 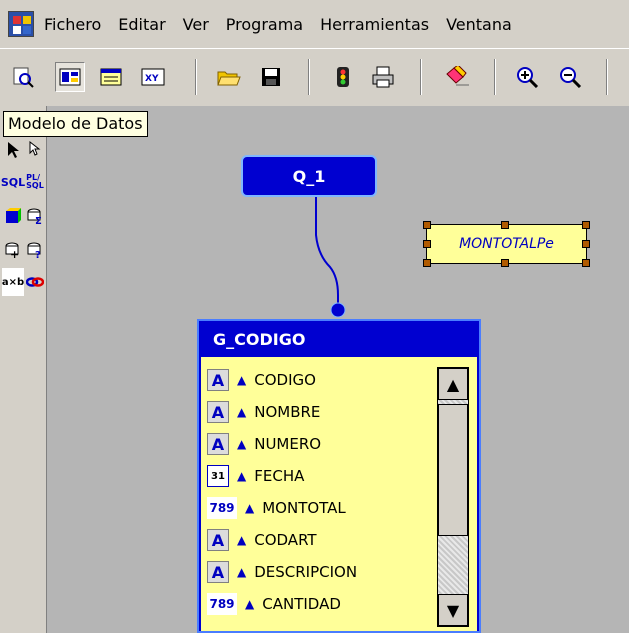 I want to click on scroll-thumb, so click(x=453, y=470).